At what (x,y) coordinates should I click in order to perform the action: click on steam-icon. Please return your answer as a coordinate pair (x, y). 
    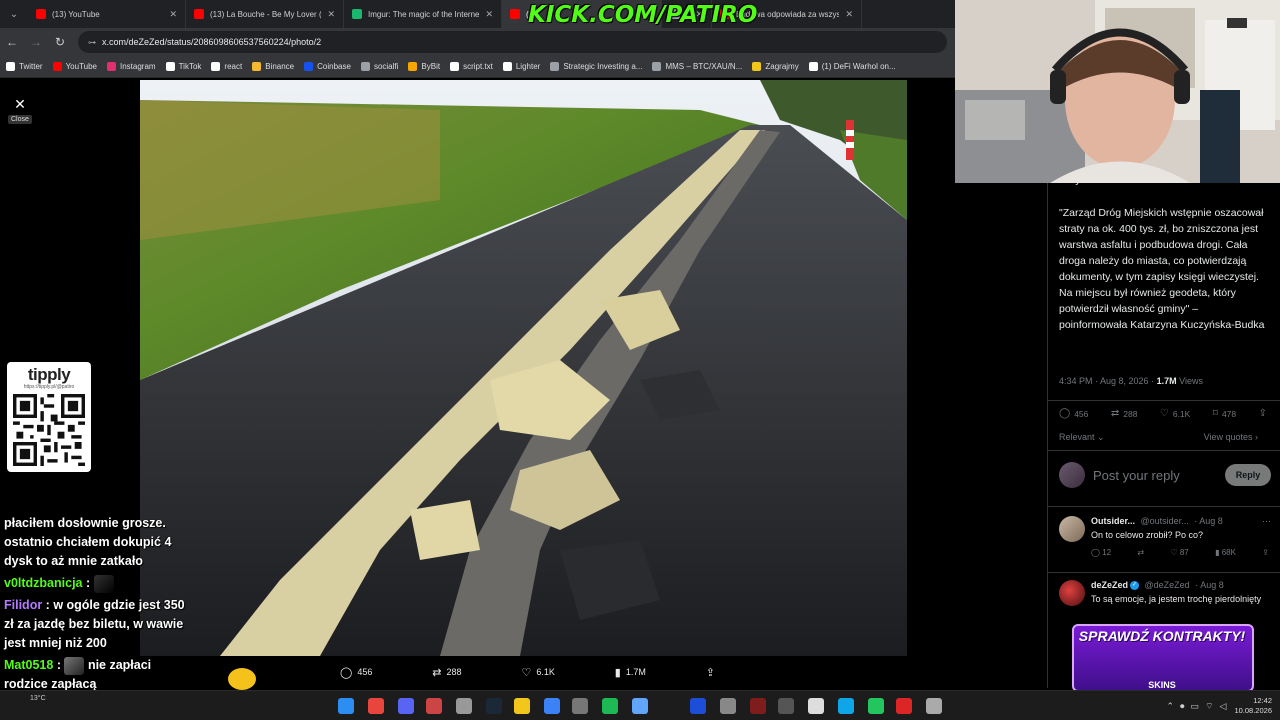
    Looking at the image, I should click on (494, 706).